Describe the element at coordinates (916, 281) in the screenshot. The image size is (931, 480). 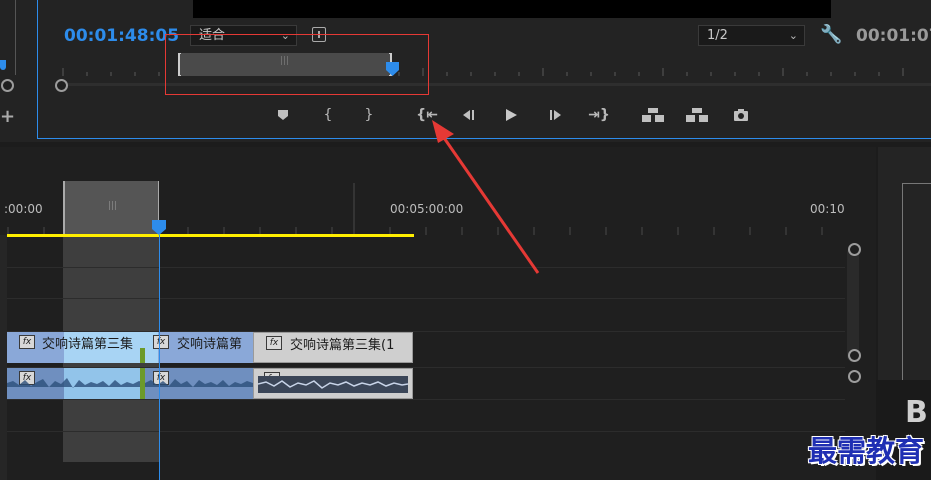
I see `audio-meter-frame` at that location.